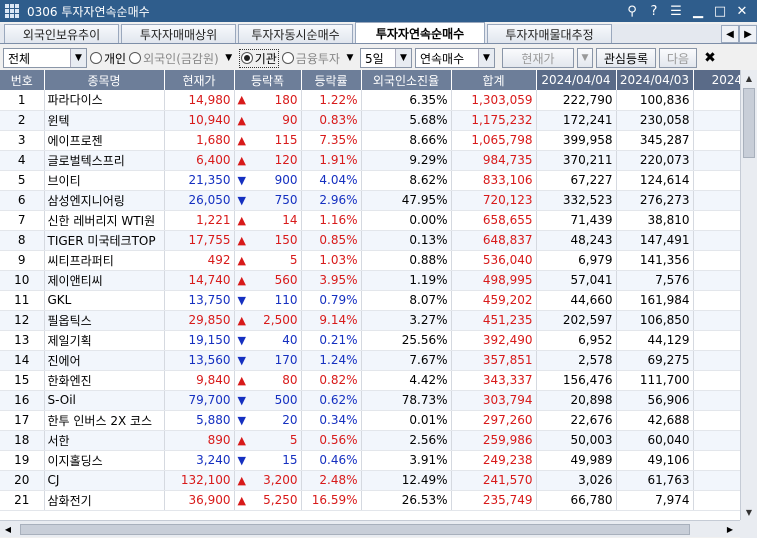 The height and width of the screenshot is (538, 757). I want to click on help-icon: ?, so click(654, 11).